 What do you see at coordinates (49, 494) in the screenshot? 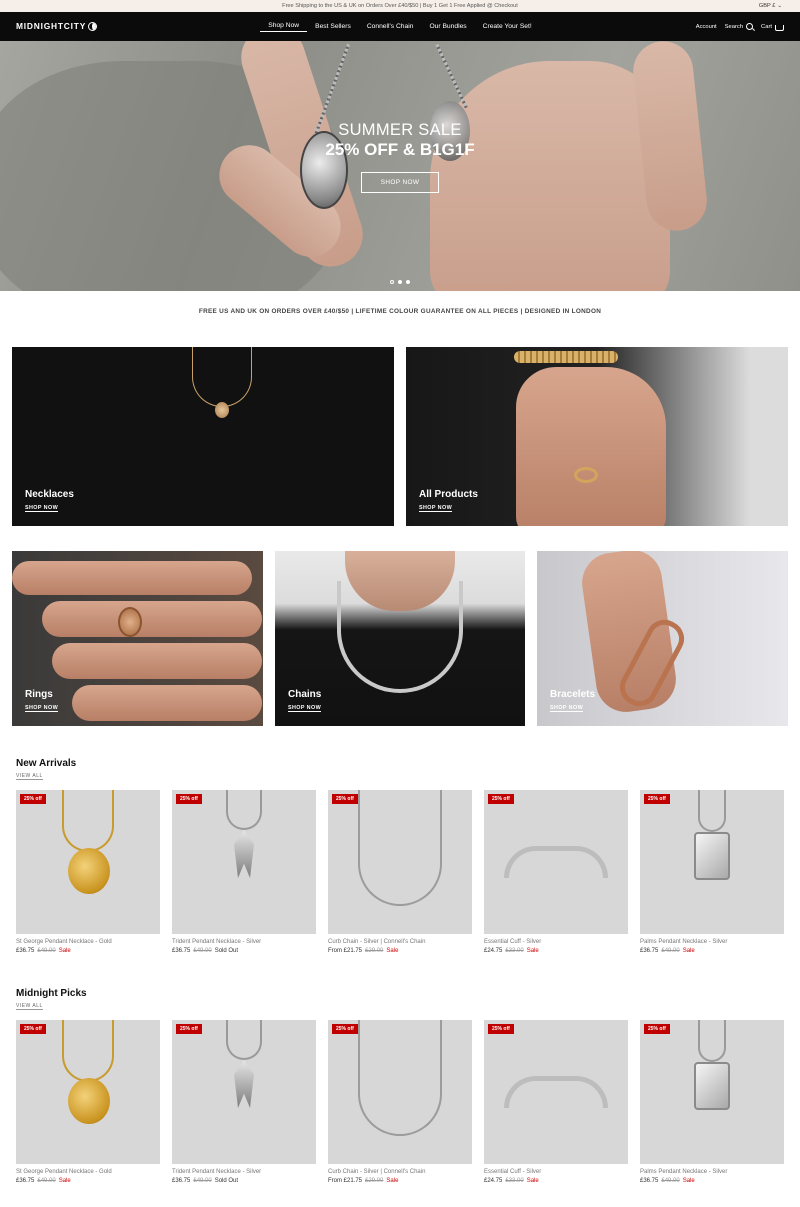
I see `collection-label: Necklaces` at bounding box center [49, 494].